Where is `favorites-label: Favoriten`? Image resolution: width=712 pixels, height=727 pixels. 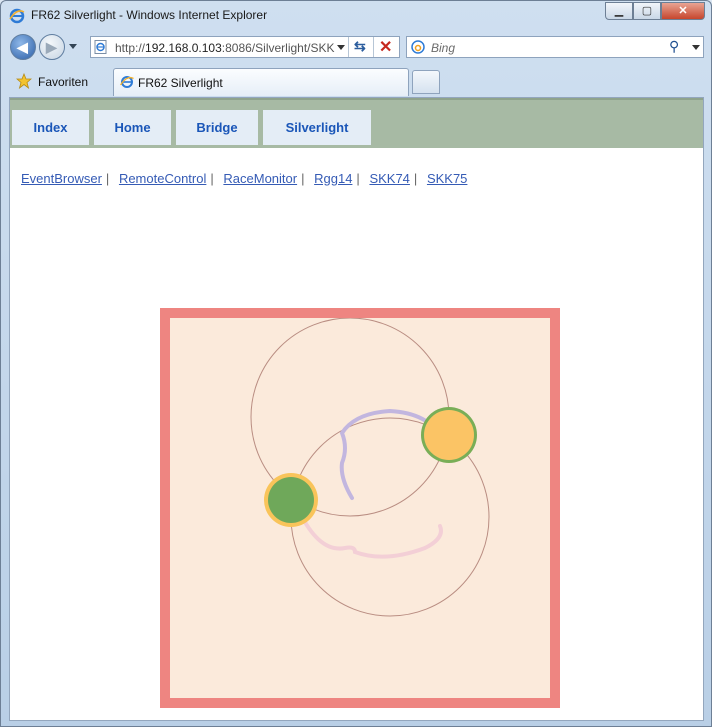
favorites-label: Favoriten is located at coordinates (63, 82).